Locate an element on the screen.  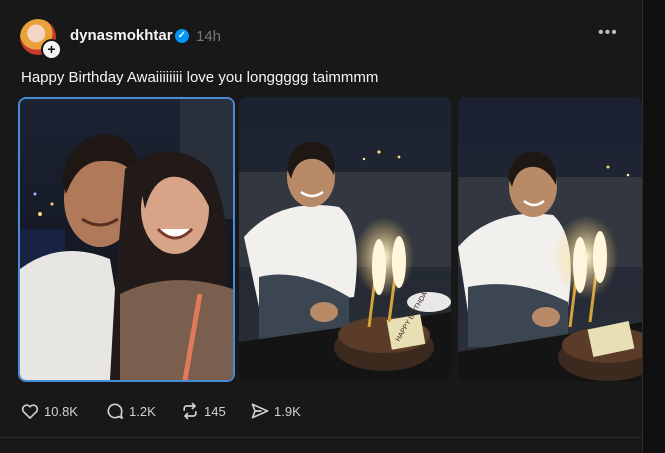
reply-count: 1.2K is located at coordinates (142, 411).